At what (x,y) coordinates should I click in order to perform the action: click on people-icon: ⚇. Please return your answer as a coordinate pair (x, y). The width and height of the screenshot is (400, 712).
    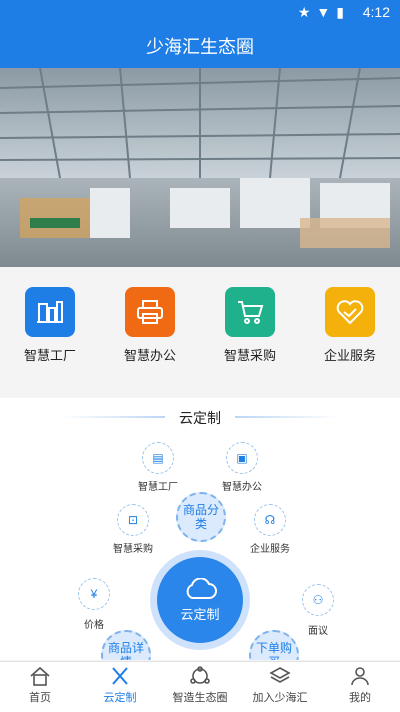
    Looking at the image, I should click on (318, 600).